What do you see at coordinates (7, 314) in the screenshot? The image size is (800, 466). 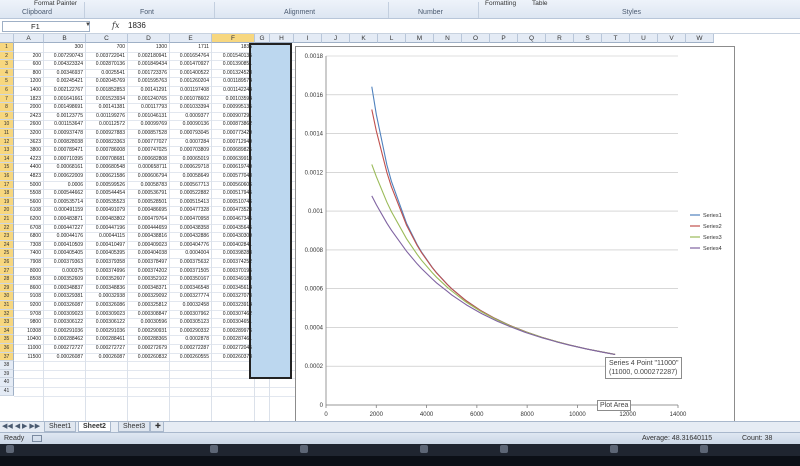 I see `row-header: 32` at bounding box center [7, 314].